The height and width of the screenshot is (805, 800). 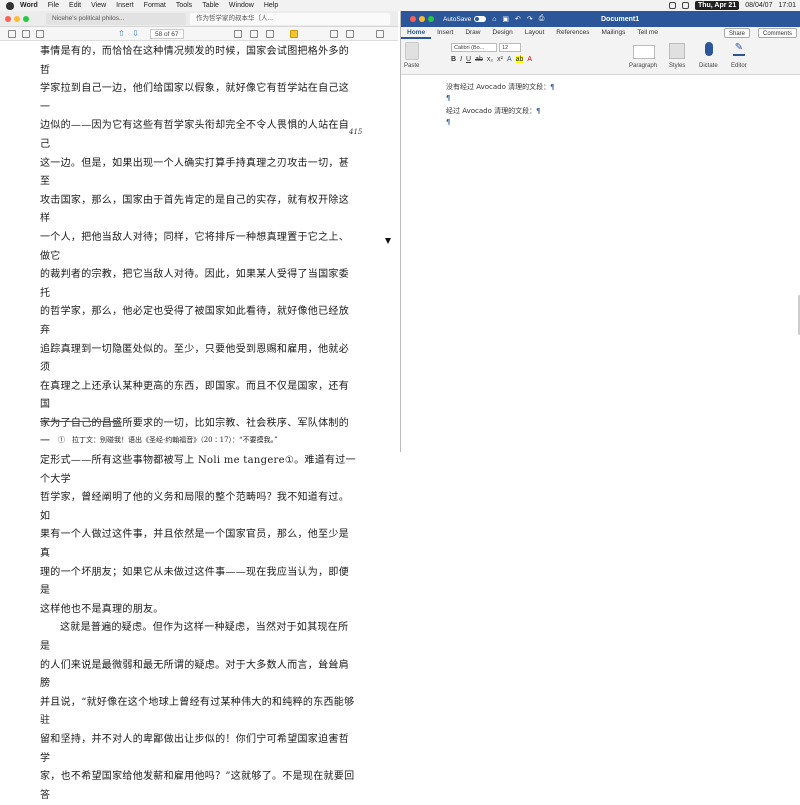 What do you see at coordinates (194, 507) in the screenshot?
I see `pdf-line: 哲学家，曾经阐明了他的义务和局限的整个范畴吗？我不知道有过。如` at bounding box center [194, 507].